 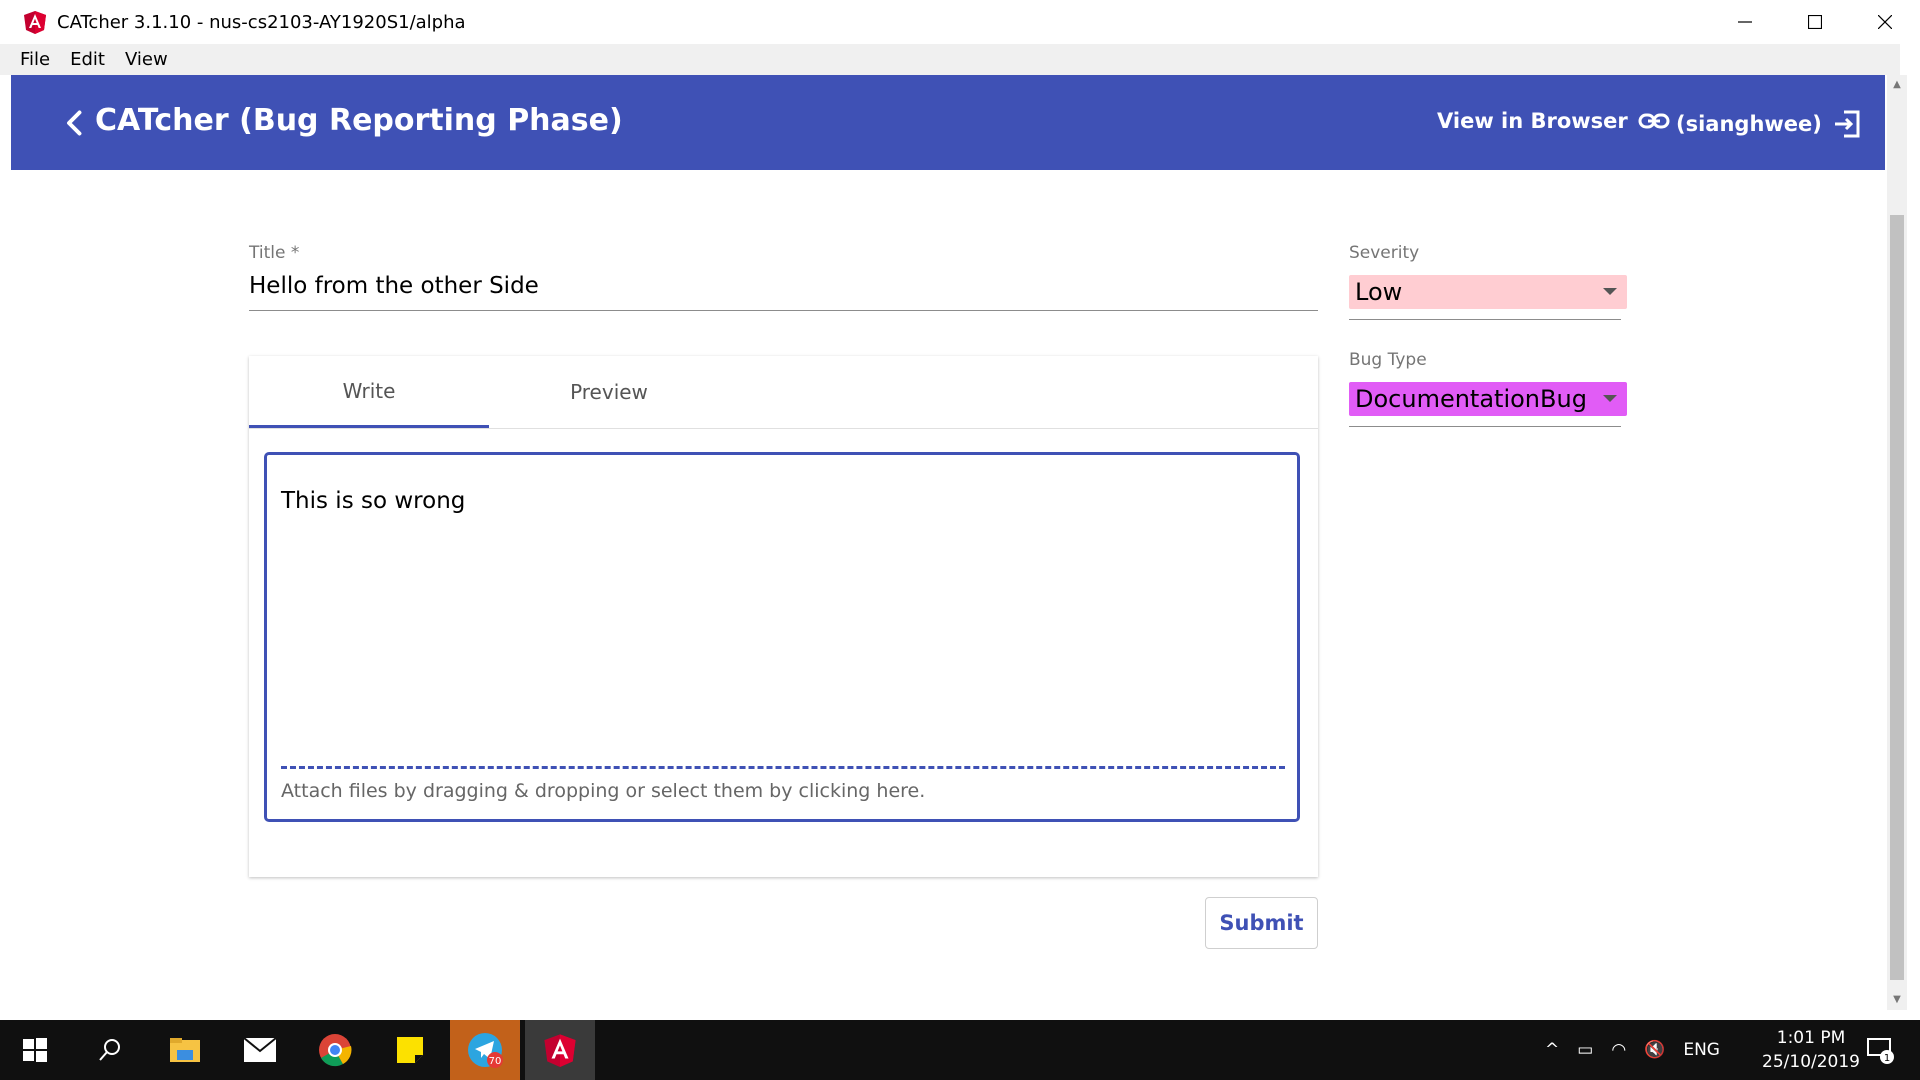 What do you see at coordinates (783, 392) in the screenshot?
I see `tab-bar: Write Preview` at bounding box center [783, 392].